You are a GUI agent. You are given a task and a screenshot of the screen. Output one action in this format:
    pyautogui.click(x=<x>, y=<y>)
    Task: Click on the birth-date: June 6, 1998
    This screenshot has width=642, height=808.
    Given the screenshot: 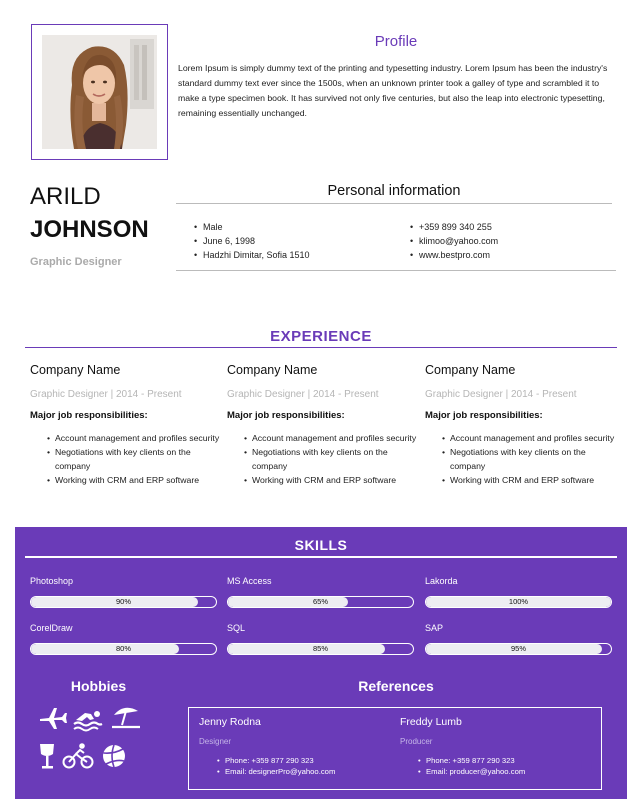 What is the action you would take?
    pyautogui.click(x=252, y=241)
    